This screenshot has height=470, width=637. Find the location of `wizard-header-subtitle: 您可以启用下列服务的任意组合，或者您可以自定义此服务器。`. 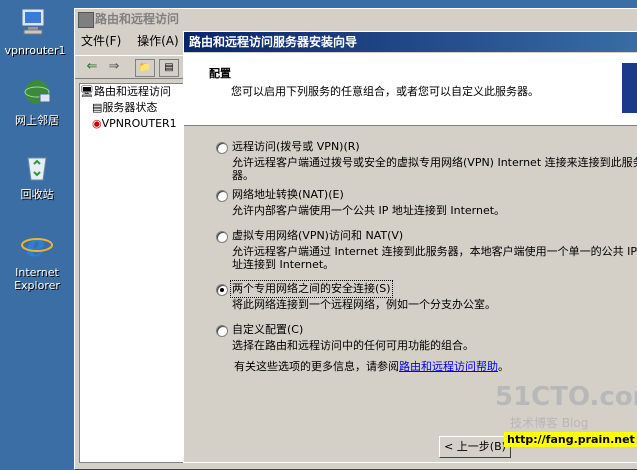

wizard-header-subtitle: 您可以启用下列服务的任意组合，或者您可以自定义此服务器。 is located at coordinates (385, 91).